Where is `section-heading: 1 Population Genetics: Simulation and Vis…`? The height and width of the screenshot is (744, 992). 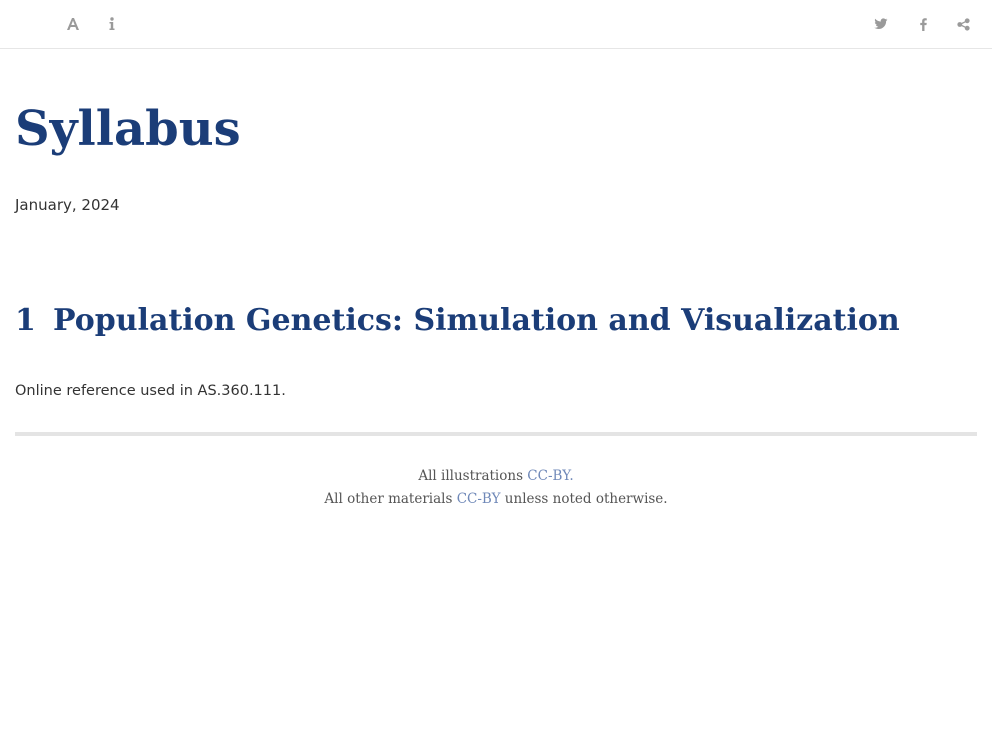
section-heading: 1 Population Genetics: Simulation and Vis… is located at coordinates (457, 321).